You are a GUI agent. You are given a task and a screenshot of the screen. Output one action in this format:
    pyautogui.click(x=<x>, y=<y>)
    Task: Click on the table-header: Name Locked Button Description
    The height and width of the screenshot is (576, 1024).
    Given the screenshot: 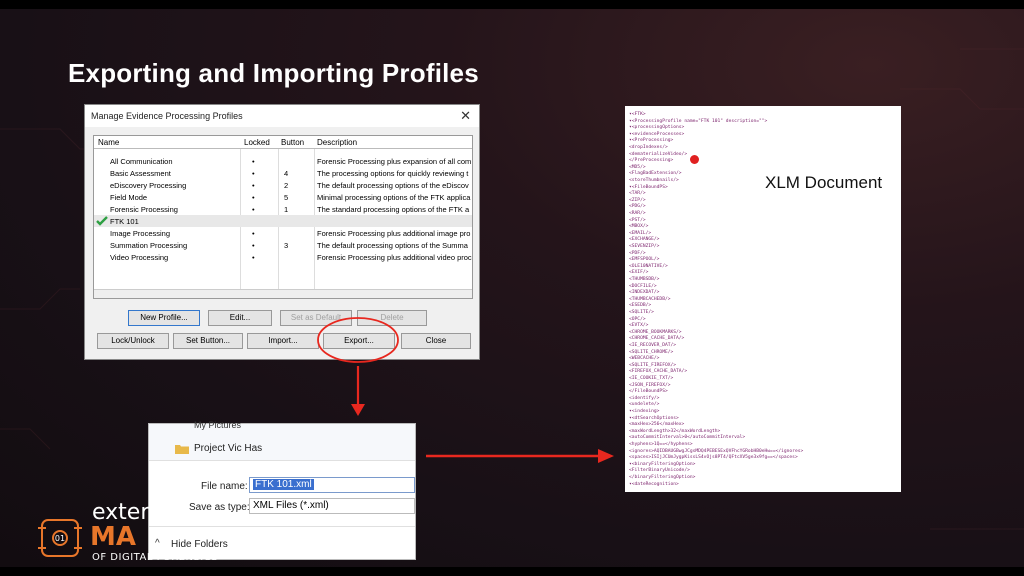 What is the action you would take?
    pyautogui.click(x=283, y=142)
    